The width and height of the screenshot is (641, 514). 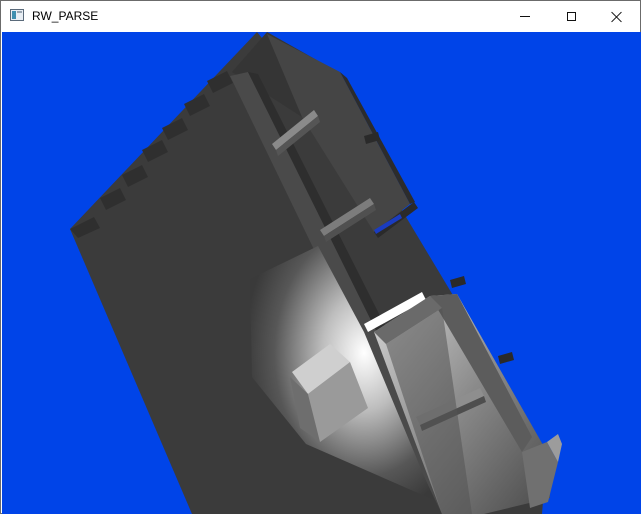 I want to click on close-button, so click(x=617, y=16).